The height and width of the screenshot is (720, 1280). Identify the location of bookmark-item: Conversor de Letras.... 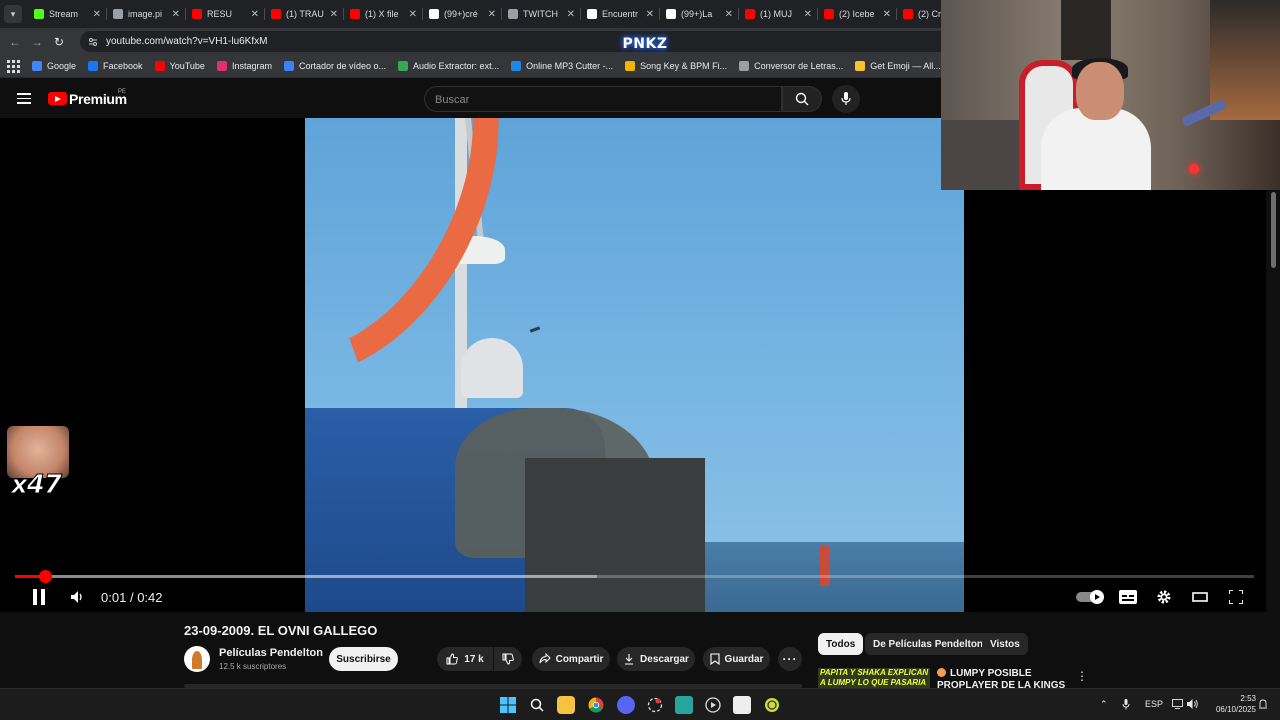
(791, 66).